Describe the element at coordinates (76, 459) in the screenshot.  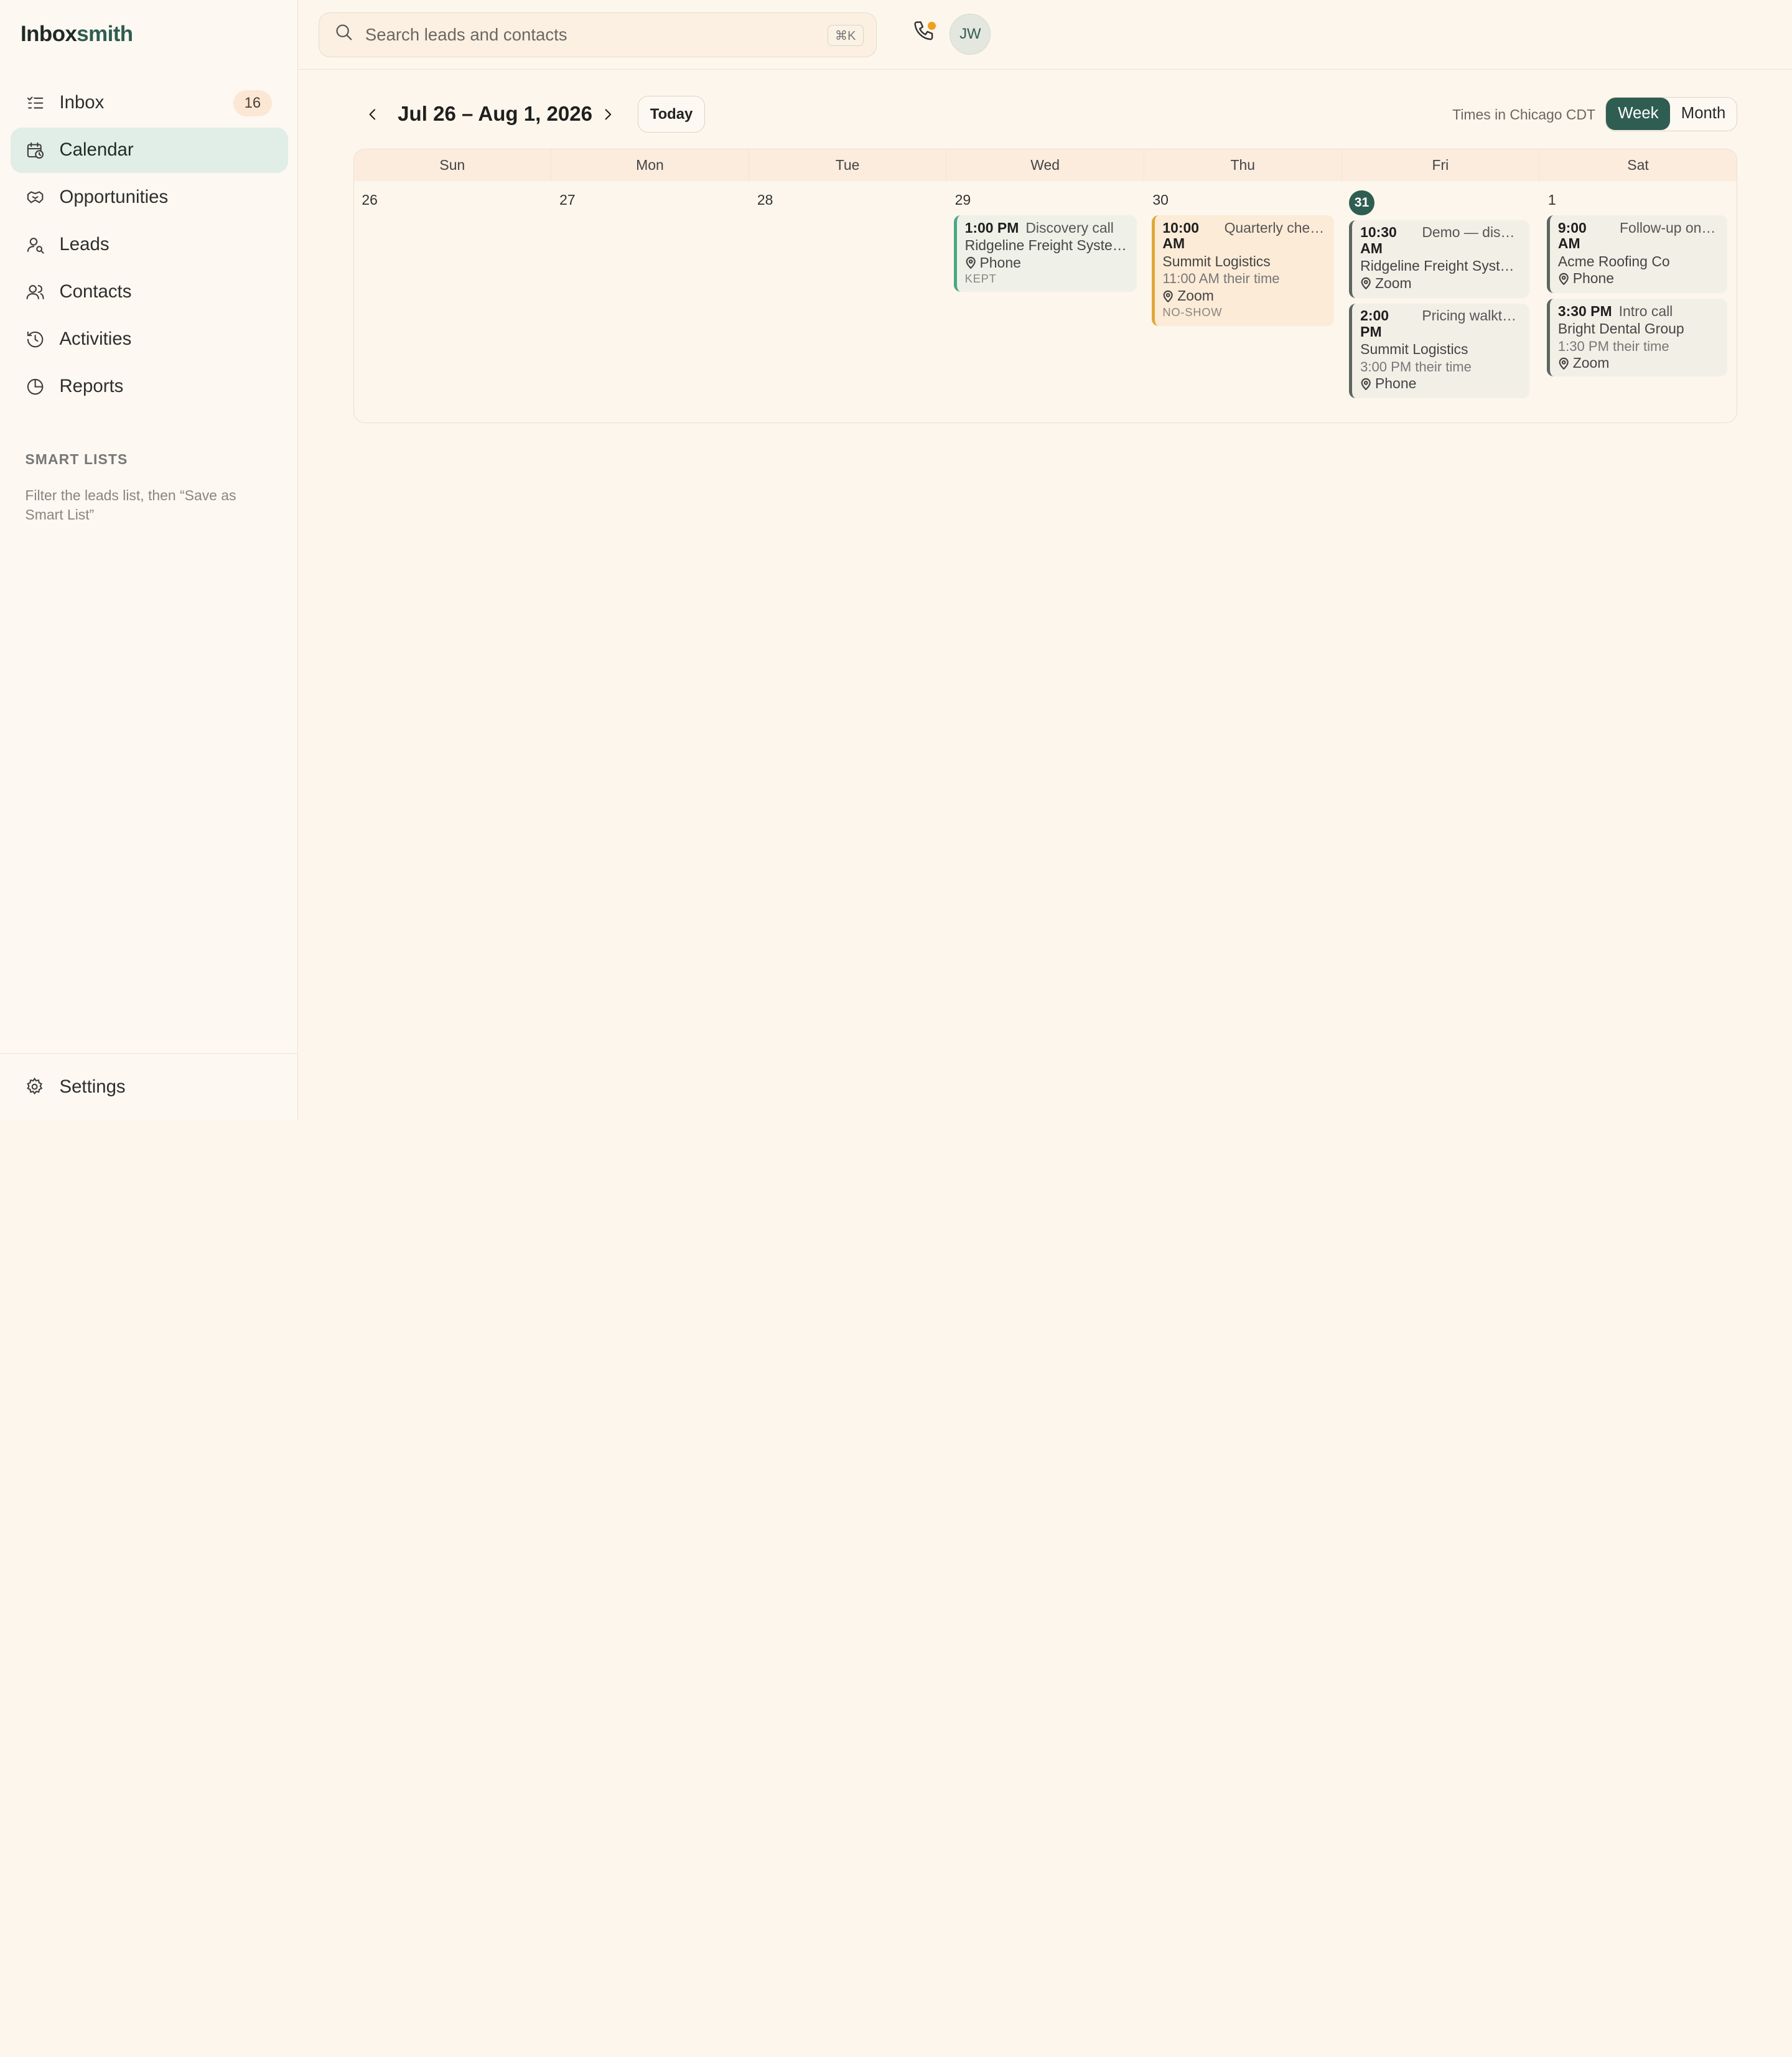
I see `smart-lists-heading: SMART LISTS` at that location.